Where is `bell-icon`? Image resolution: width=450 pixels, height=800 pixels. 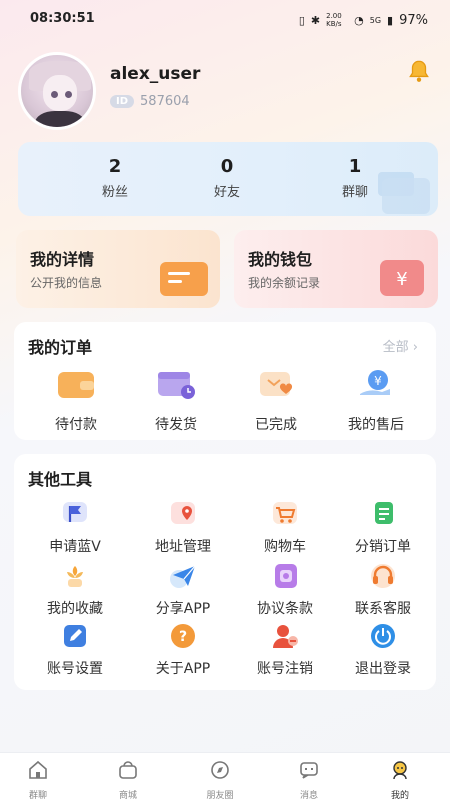
bell-icon is located at coordinates (419, 71).